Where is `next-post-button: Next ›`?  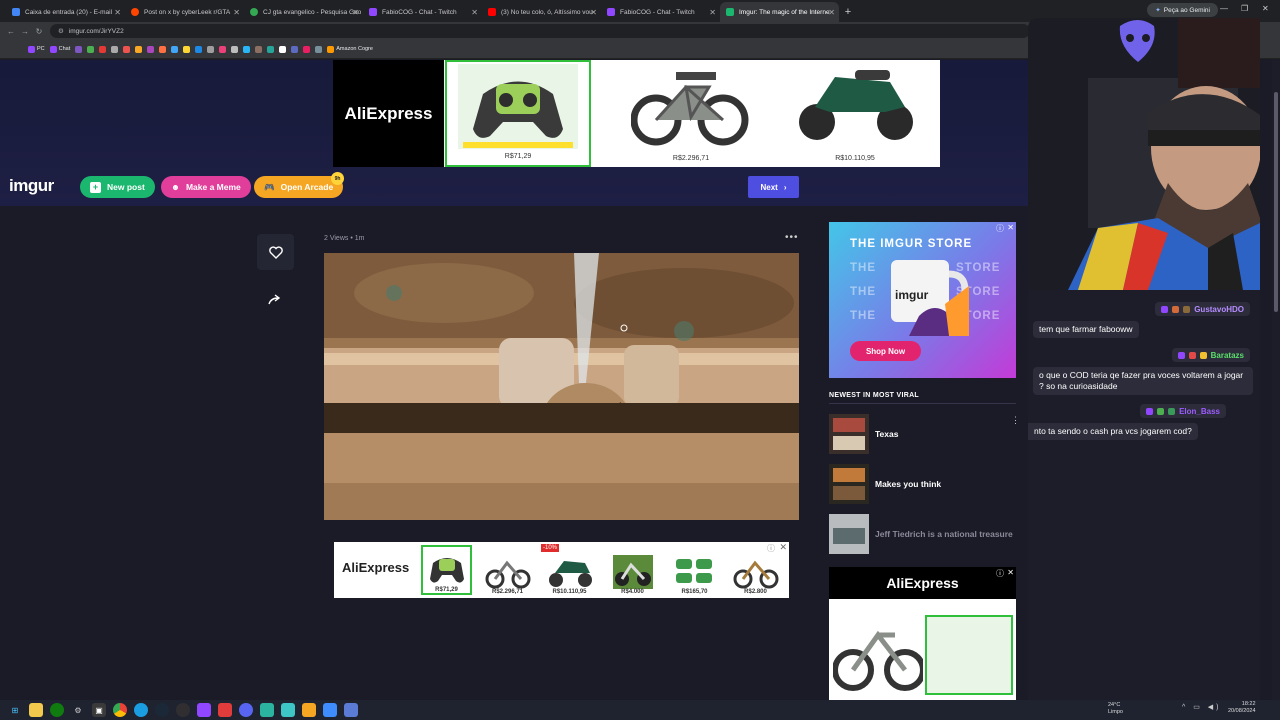 next-post-button: Next › is located at coordinates (773, 187).